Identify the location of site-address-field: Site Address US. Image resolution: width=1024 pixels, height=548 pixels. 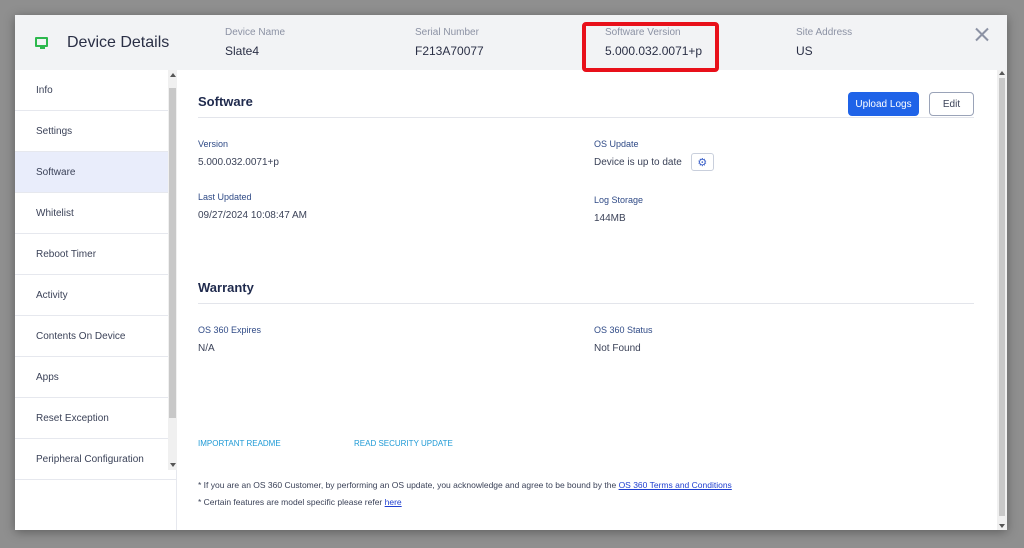
(824, 42).